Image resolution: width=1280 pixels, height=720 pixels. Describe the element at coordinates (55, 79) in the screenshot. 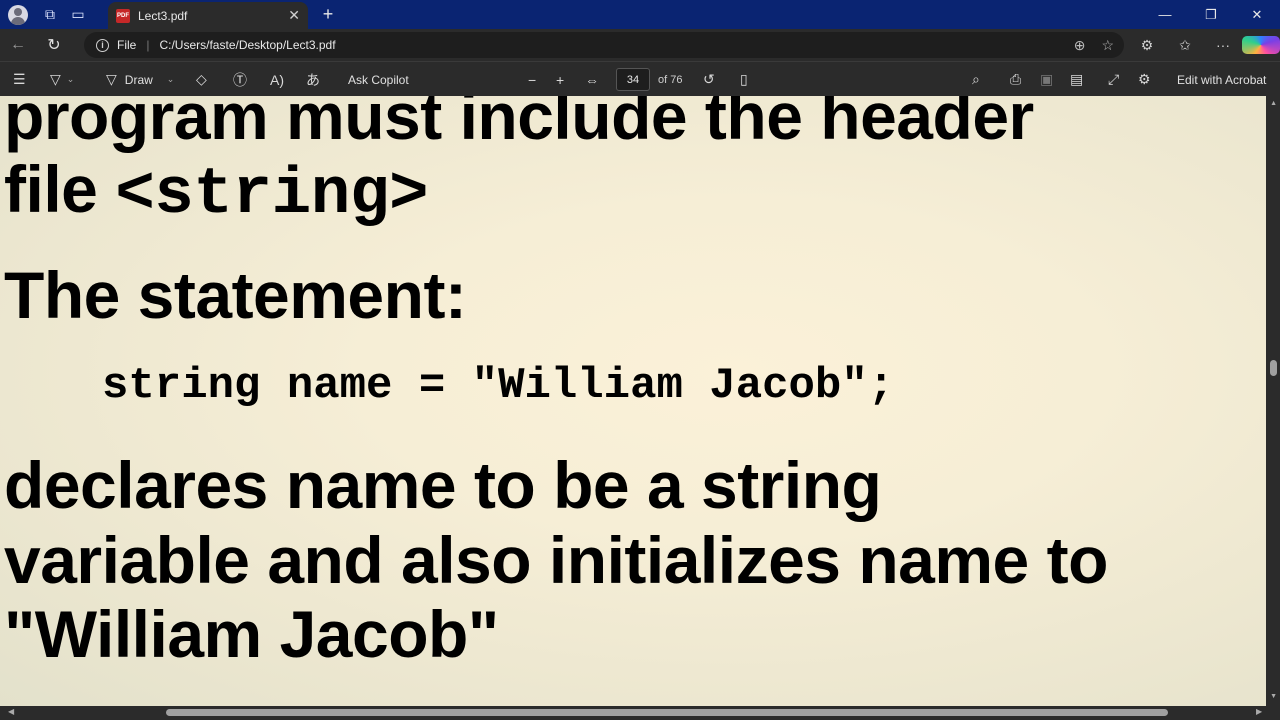

I see `highlighter-icon: ▽` at that location.